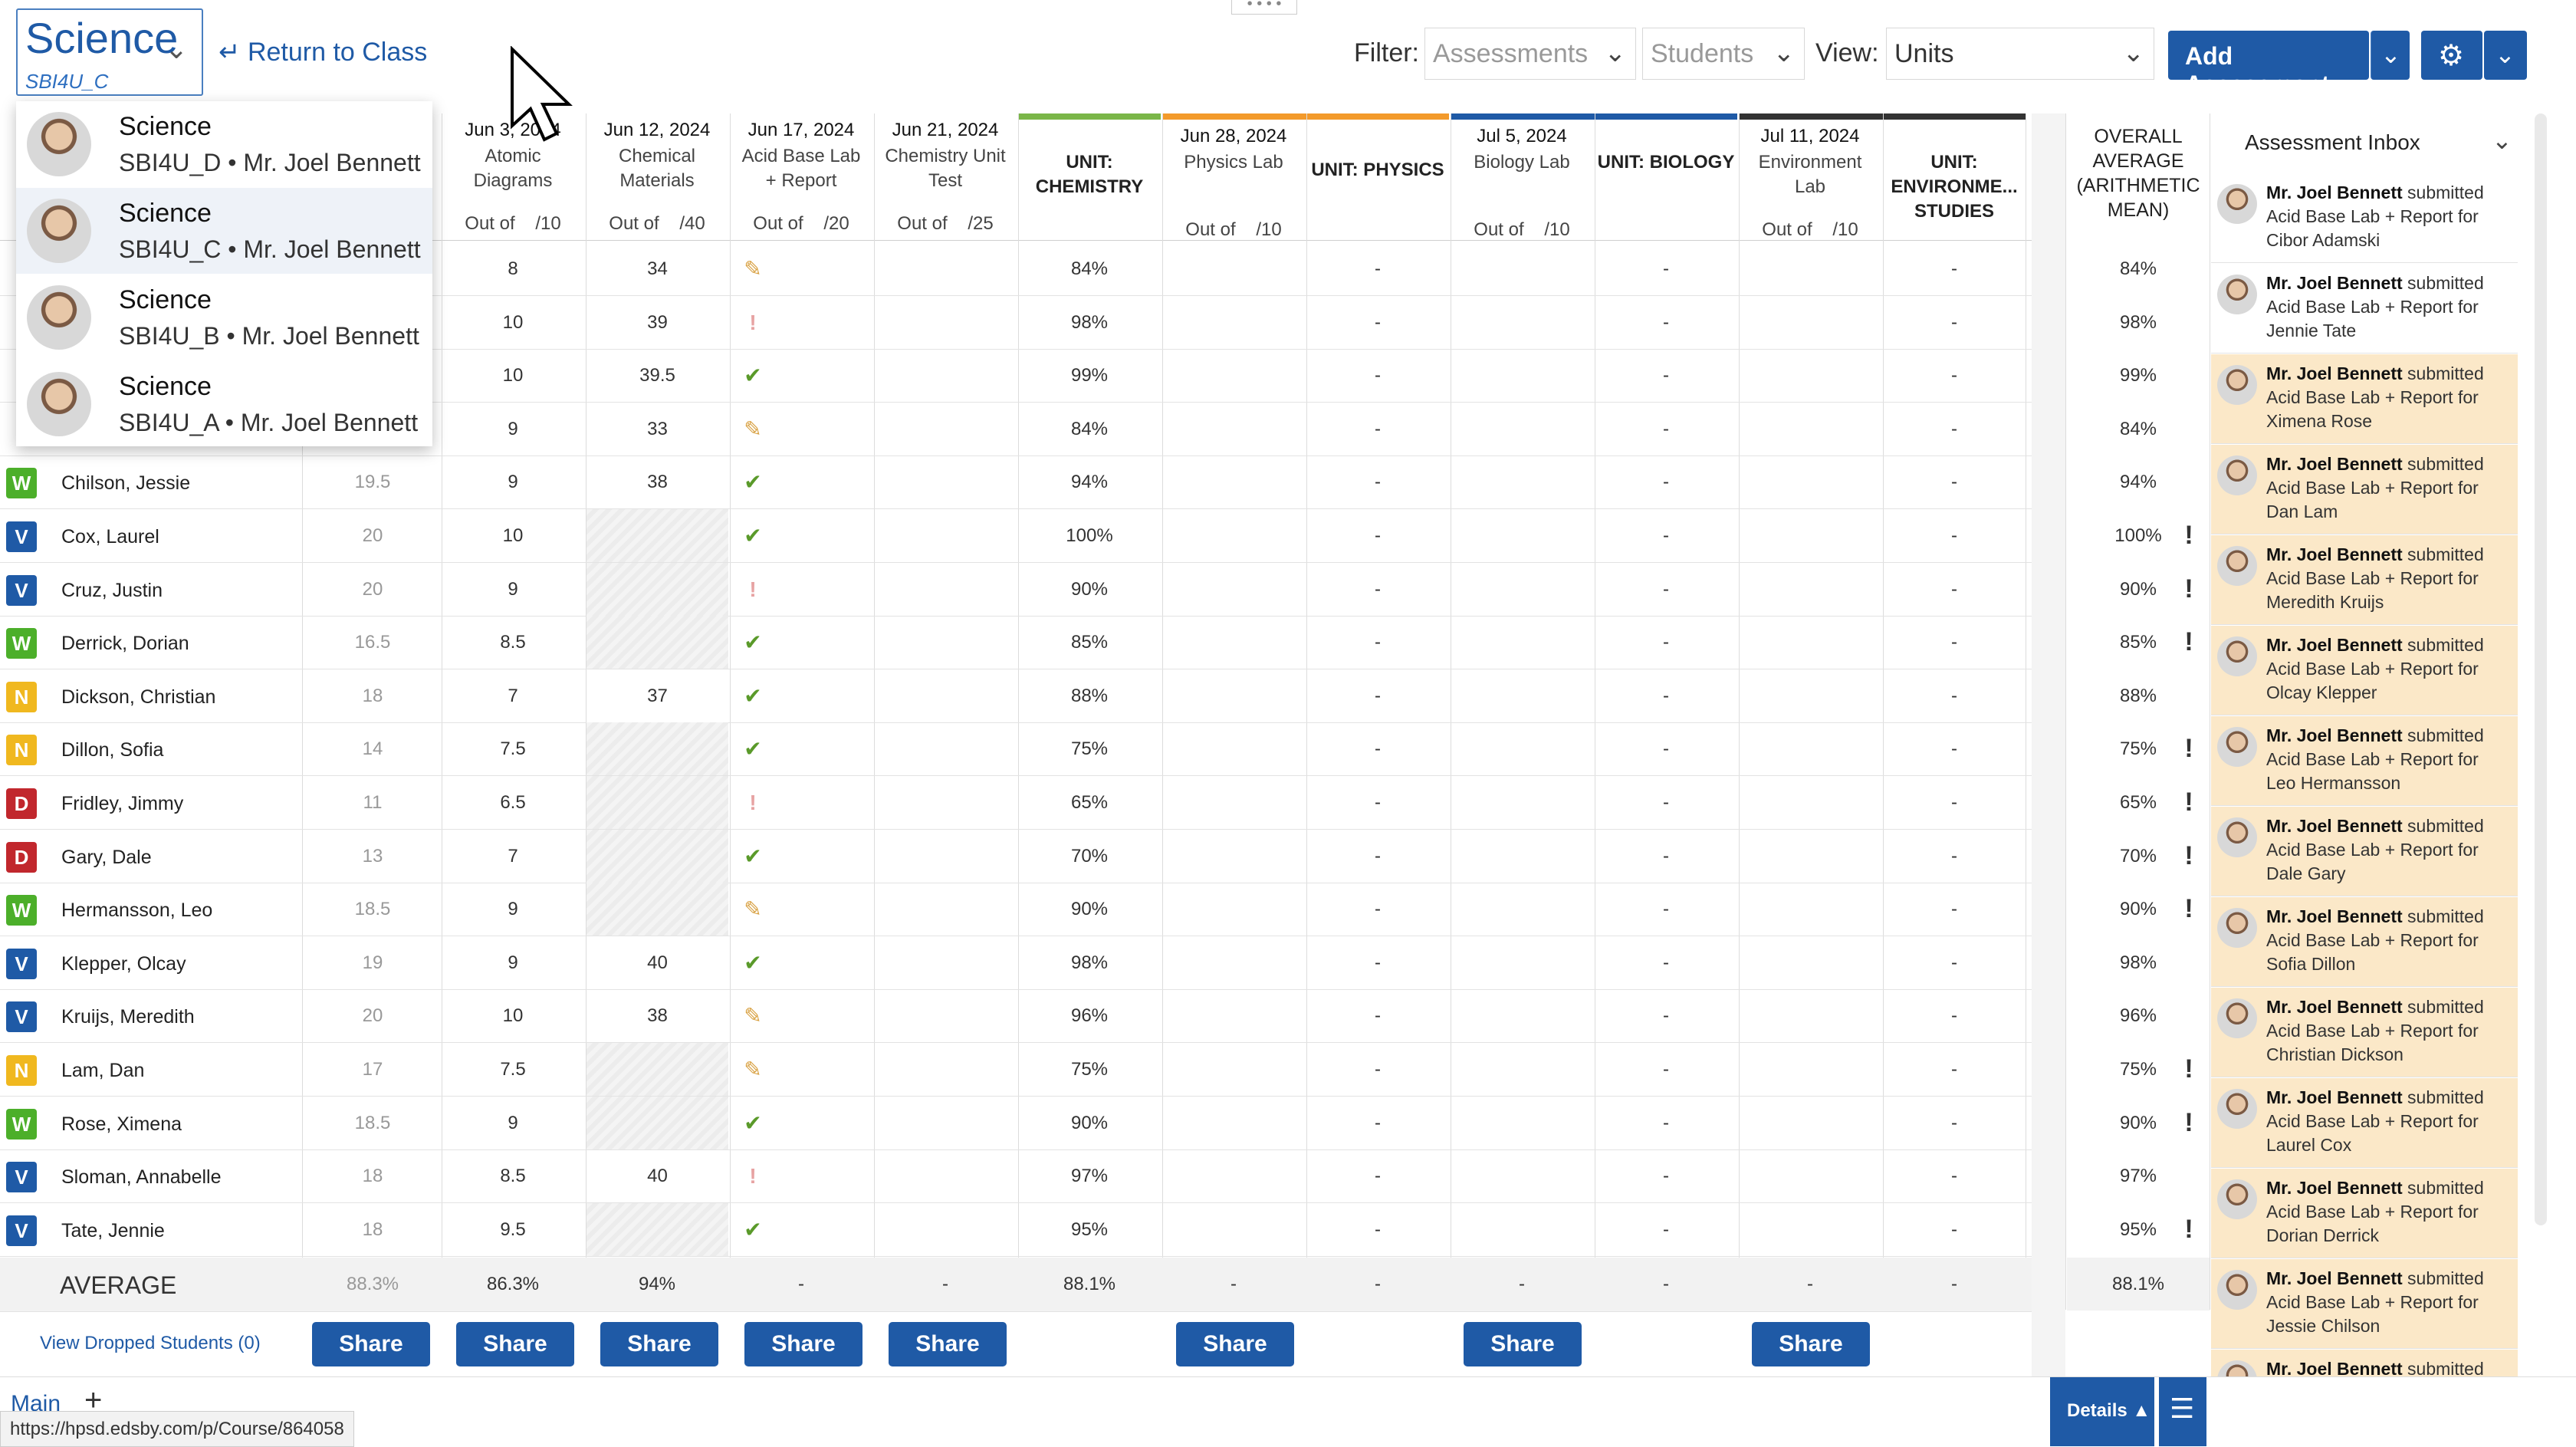  Describe the element at coordinates (657, 429) in the screenshot. I see `grade-cell: 33` at that location.